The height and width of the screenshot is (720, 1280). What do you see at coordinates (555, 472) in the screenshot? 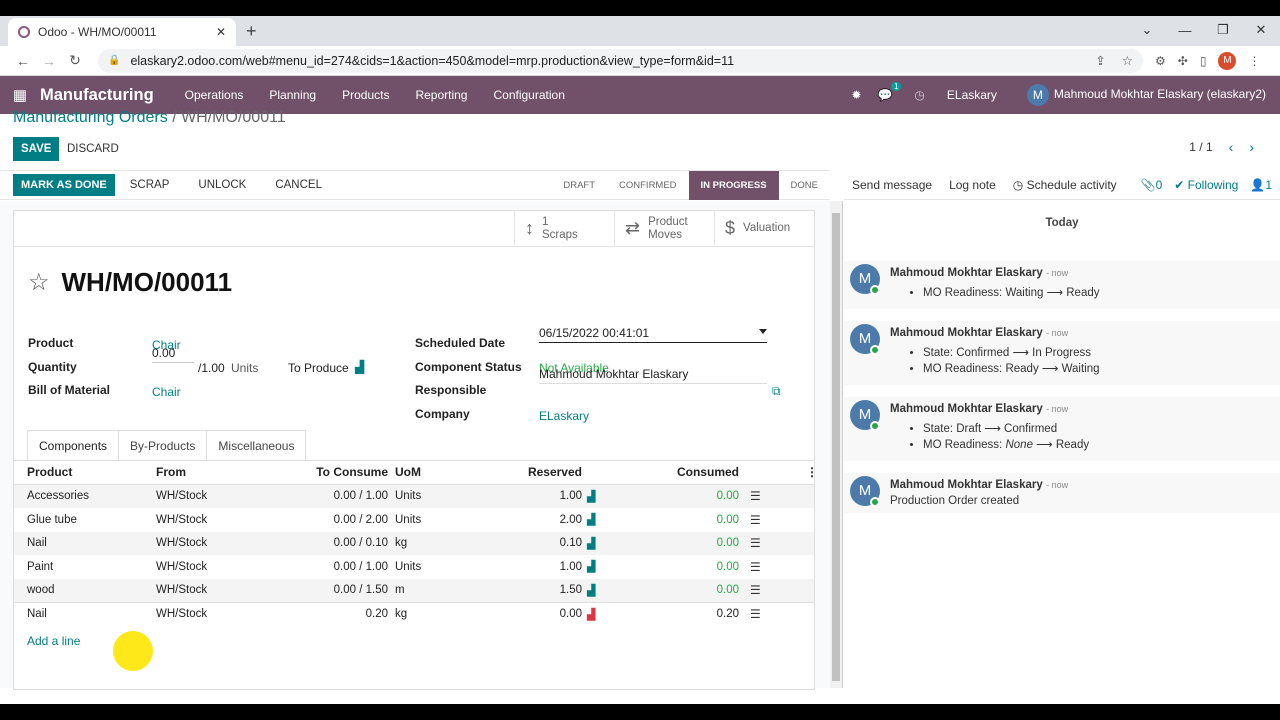
I see `col-reserved: Reserved` at bounding box center [555, 472].